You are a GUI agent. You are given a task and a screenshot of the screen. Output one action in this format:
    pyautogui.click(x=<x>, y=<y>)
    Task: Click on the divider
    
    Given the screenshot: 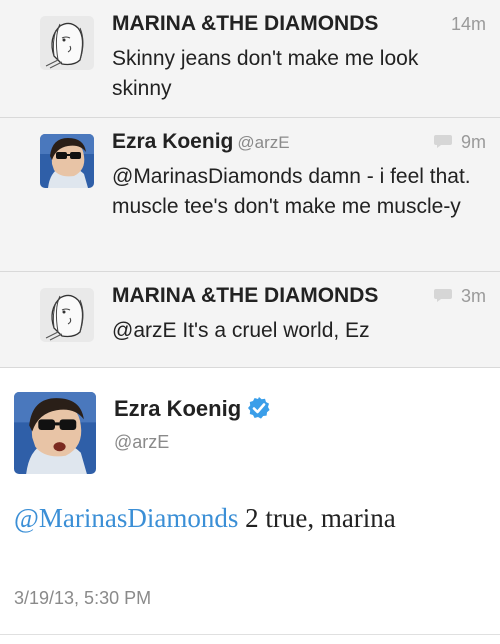 What is the action you would take?
    pyautogui.click(x=250, y=634)
    